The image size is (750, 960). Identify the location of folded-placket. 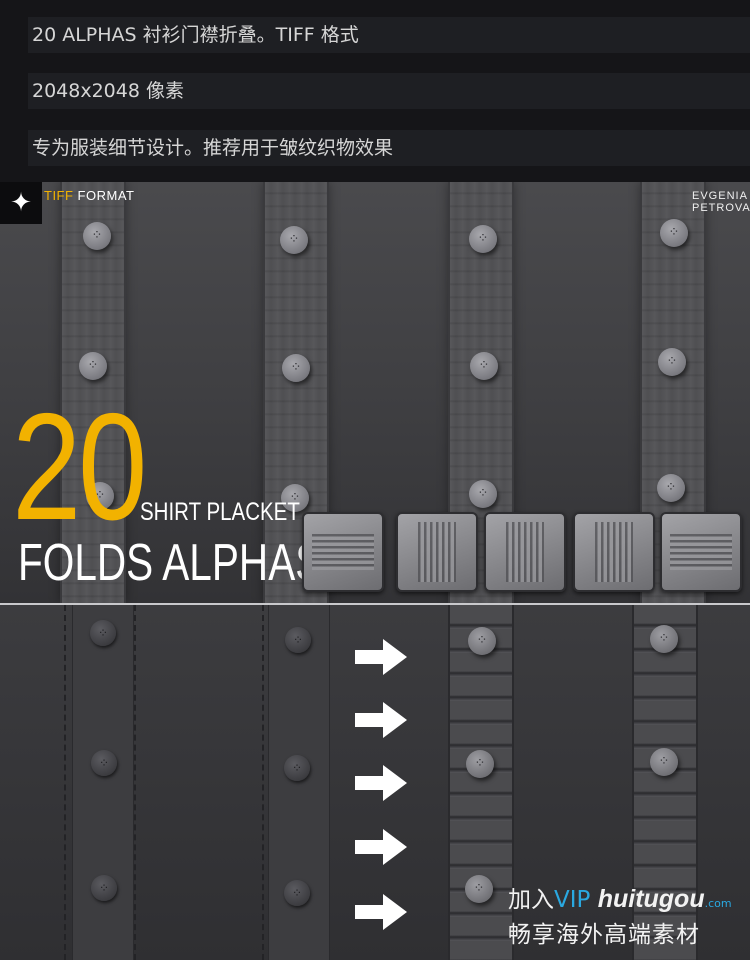
(481, 782).